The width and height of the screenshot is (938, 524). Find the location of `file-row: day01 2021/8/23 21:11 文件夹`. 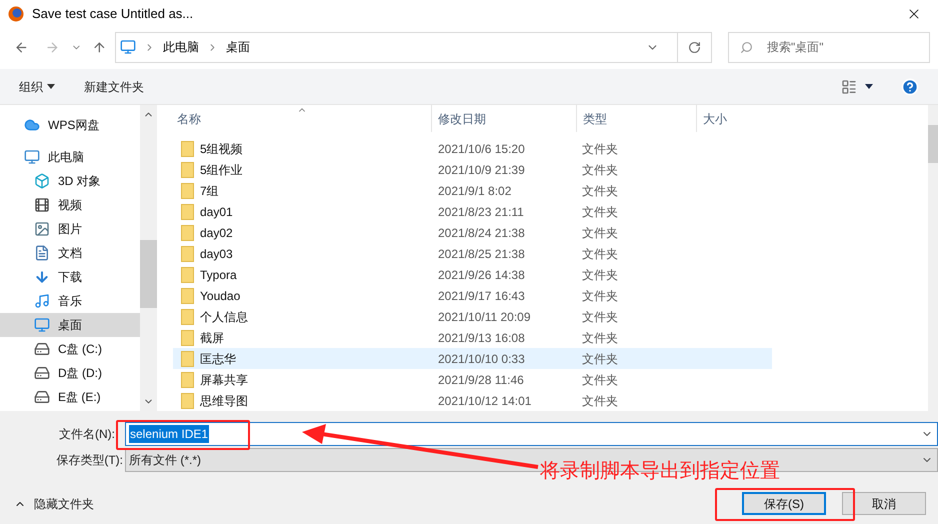

file-row: day01 2021/8/23 21:11 文件夹 is located at coordinates (472, 211).